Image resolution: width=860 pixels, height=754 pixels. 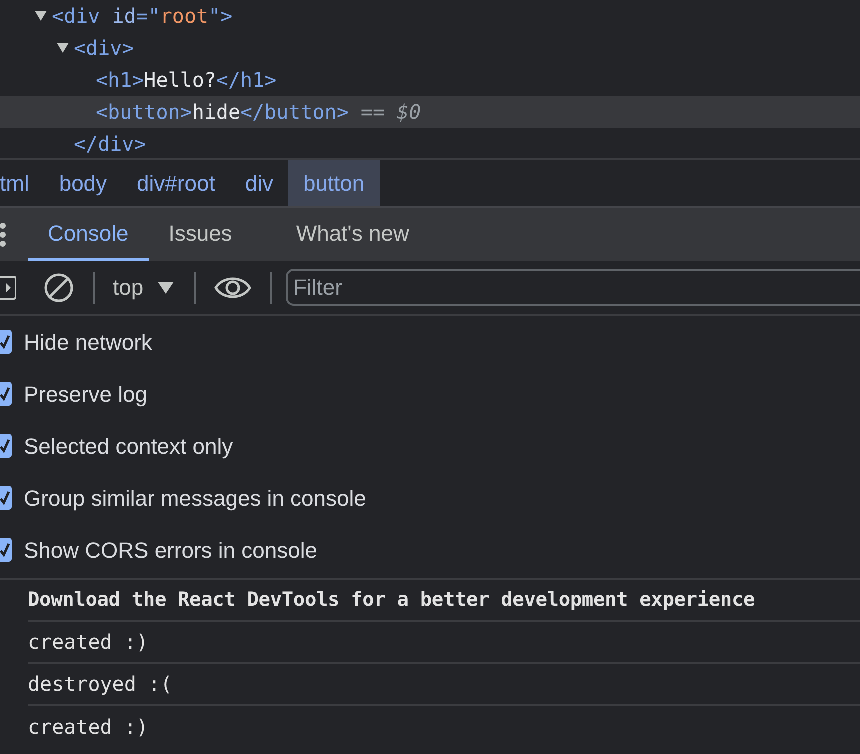 I want to click on node-markup: </div>, so click(x=110, y=144).